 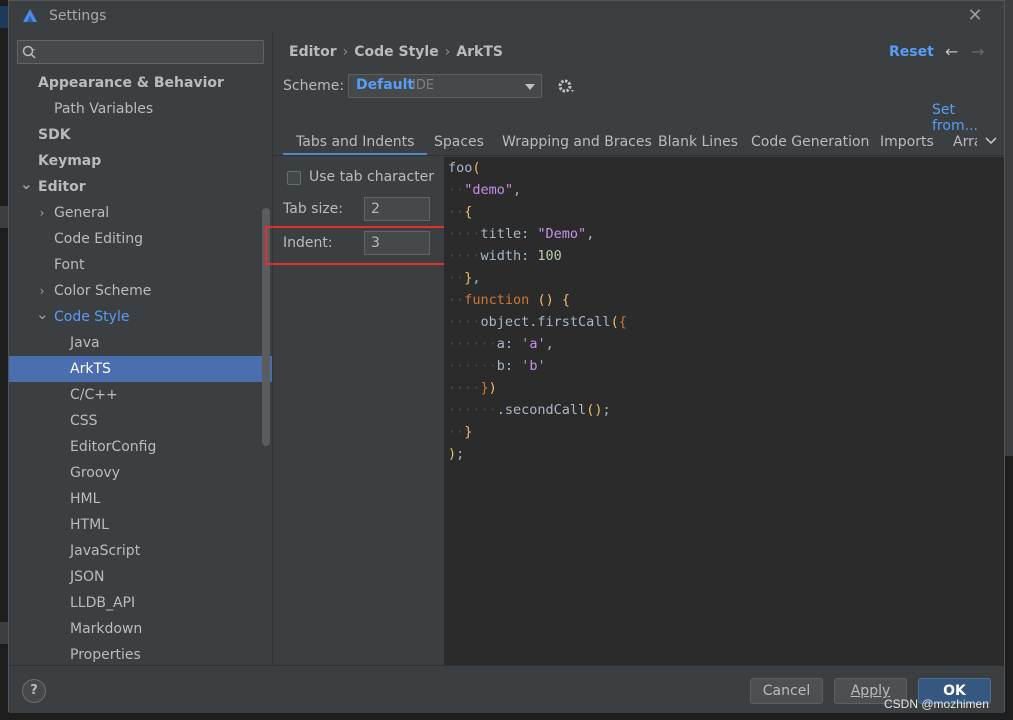 What do you see at coordinates (140, 52) in the screenshot?
I see `search-input` at bounding box center [140, 52].